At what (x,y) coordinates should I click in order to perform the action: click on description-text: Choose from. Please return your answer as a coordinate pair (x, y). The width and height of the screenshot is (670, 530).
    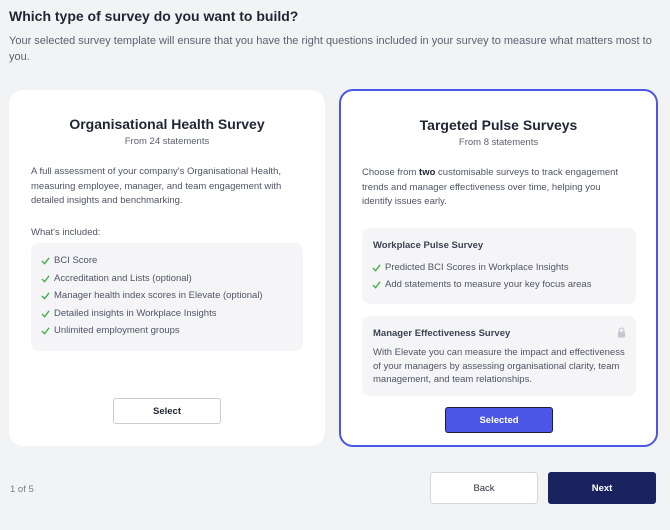
    Looking at the image, I should click on (391, 172).